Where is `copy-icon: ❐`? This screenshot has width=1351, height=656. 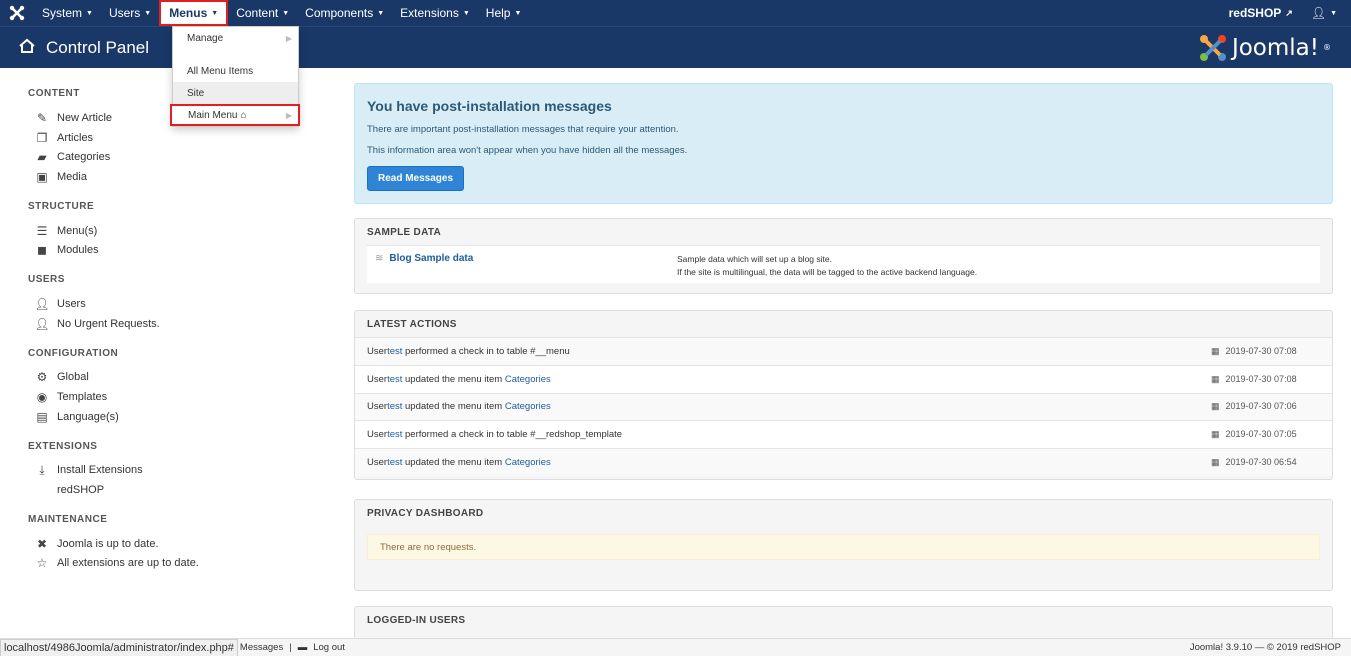 copy-icon: ❐ is located at coordinates (42, 137).